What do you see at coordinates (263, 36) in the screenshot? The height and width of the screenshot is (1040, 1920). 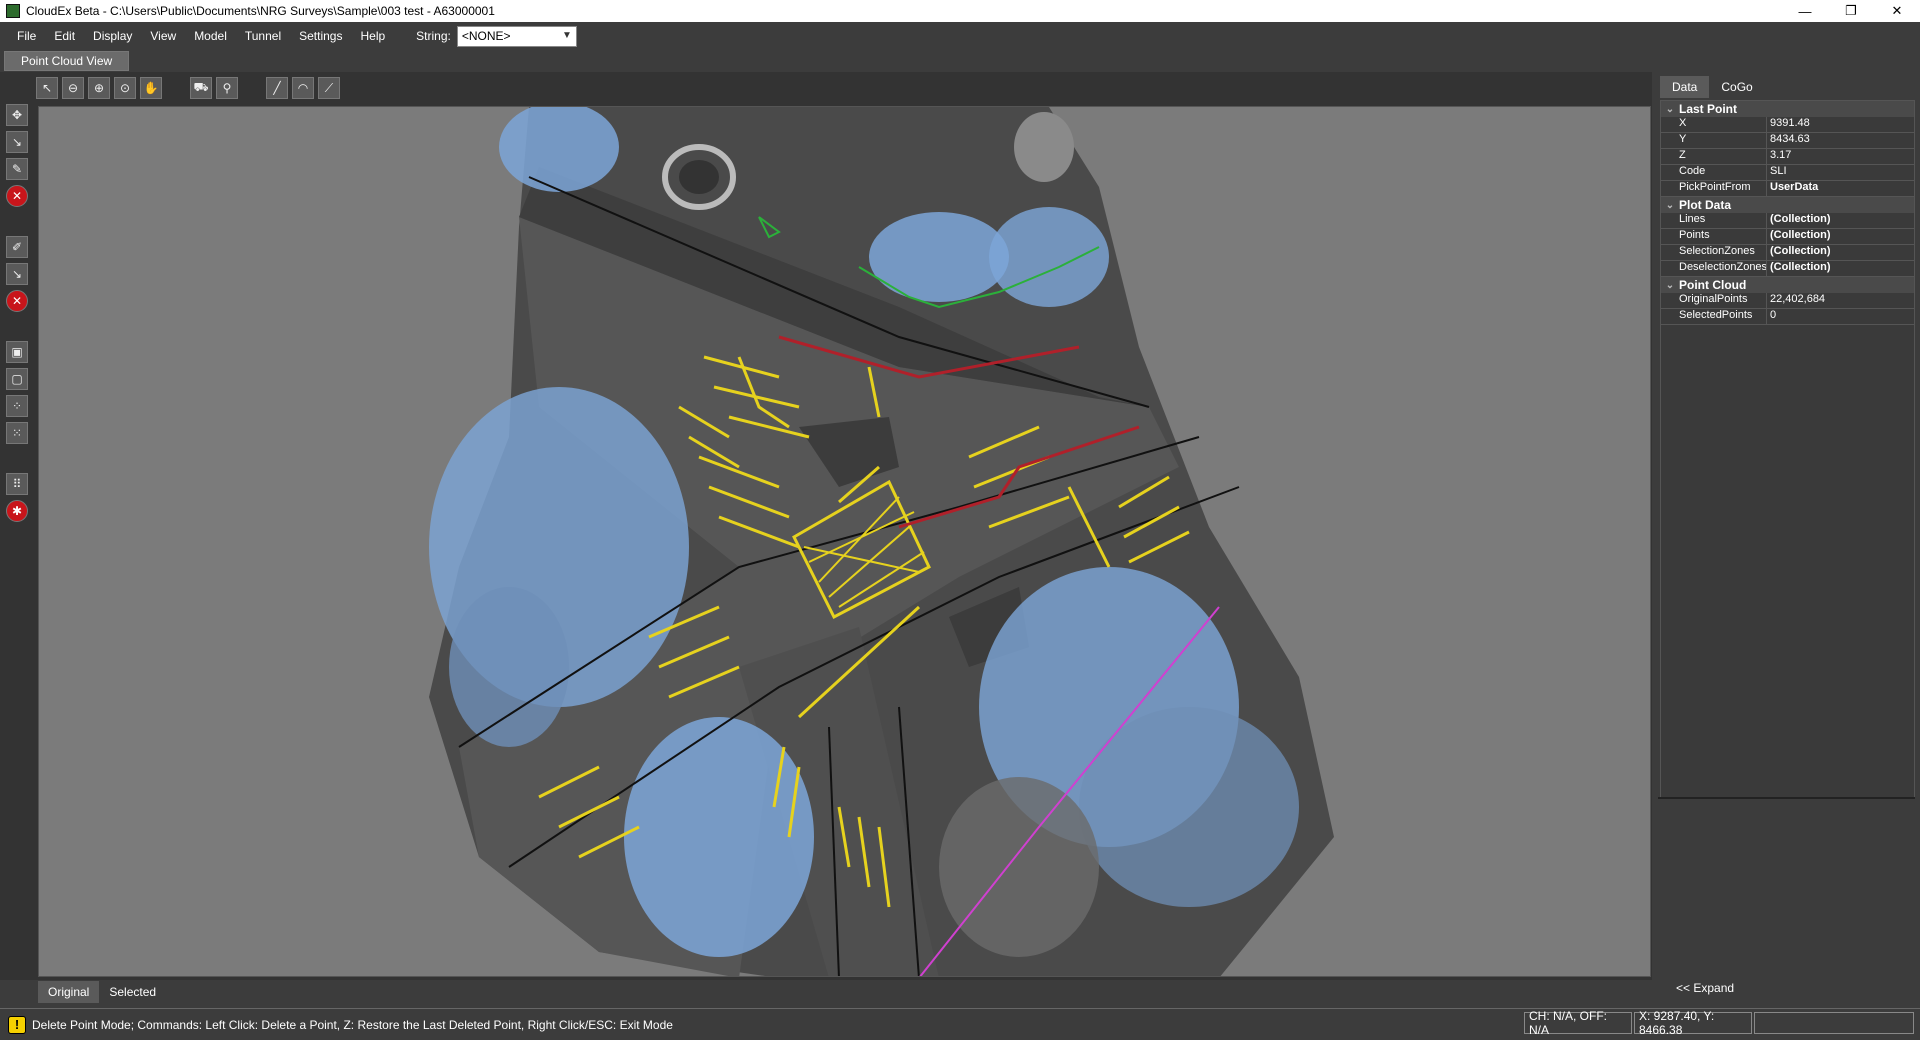 I see `menu-tunnel: Tunnel` at bounding box center [263, 36].